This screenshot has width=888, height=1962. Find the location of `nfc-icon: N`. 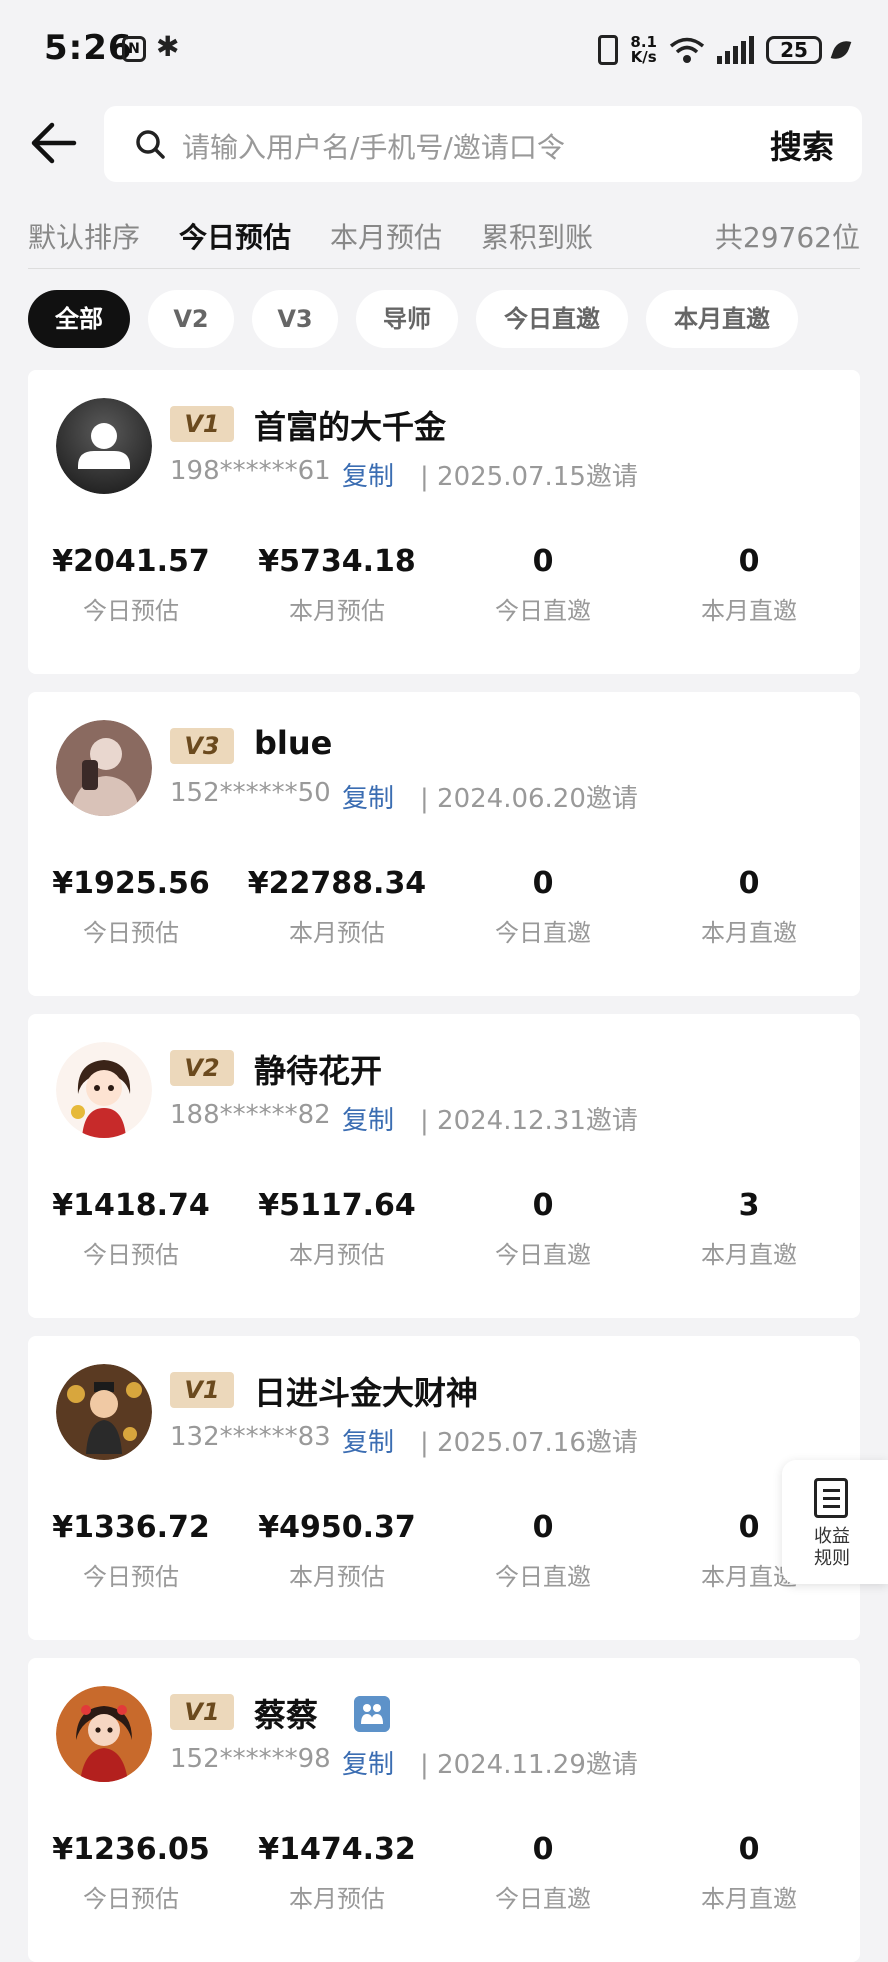

nfc-icon: N is located at coordinates (134, 49).